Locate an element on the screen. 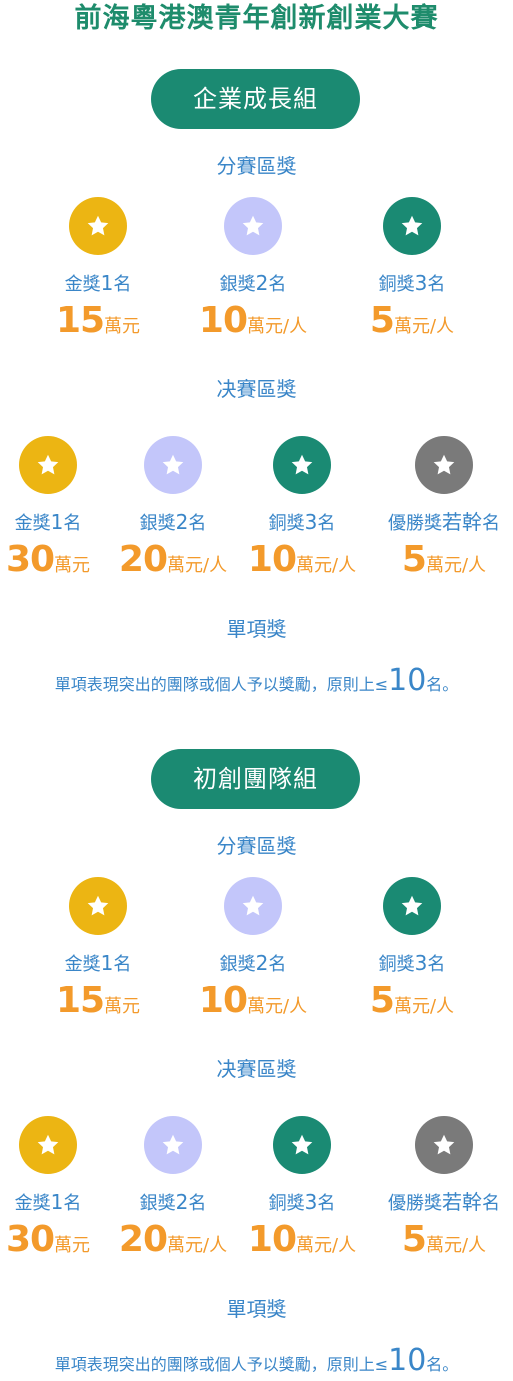 Image resolution: width=513 pixels, height=1381 pixels. note-number: 10 is located at coordinates (407, 680).